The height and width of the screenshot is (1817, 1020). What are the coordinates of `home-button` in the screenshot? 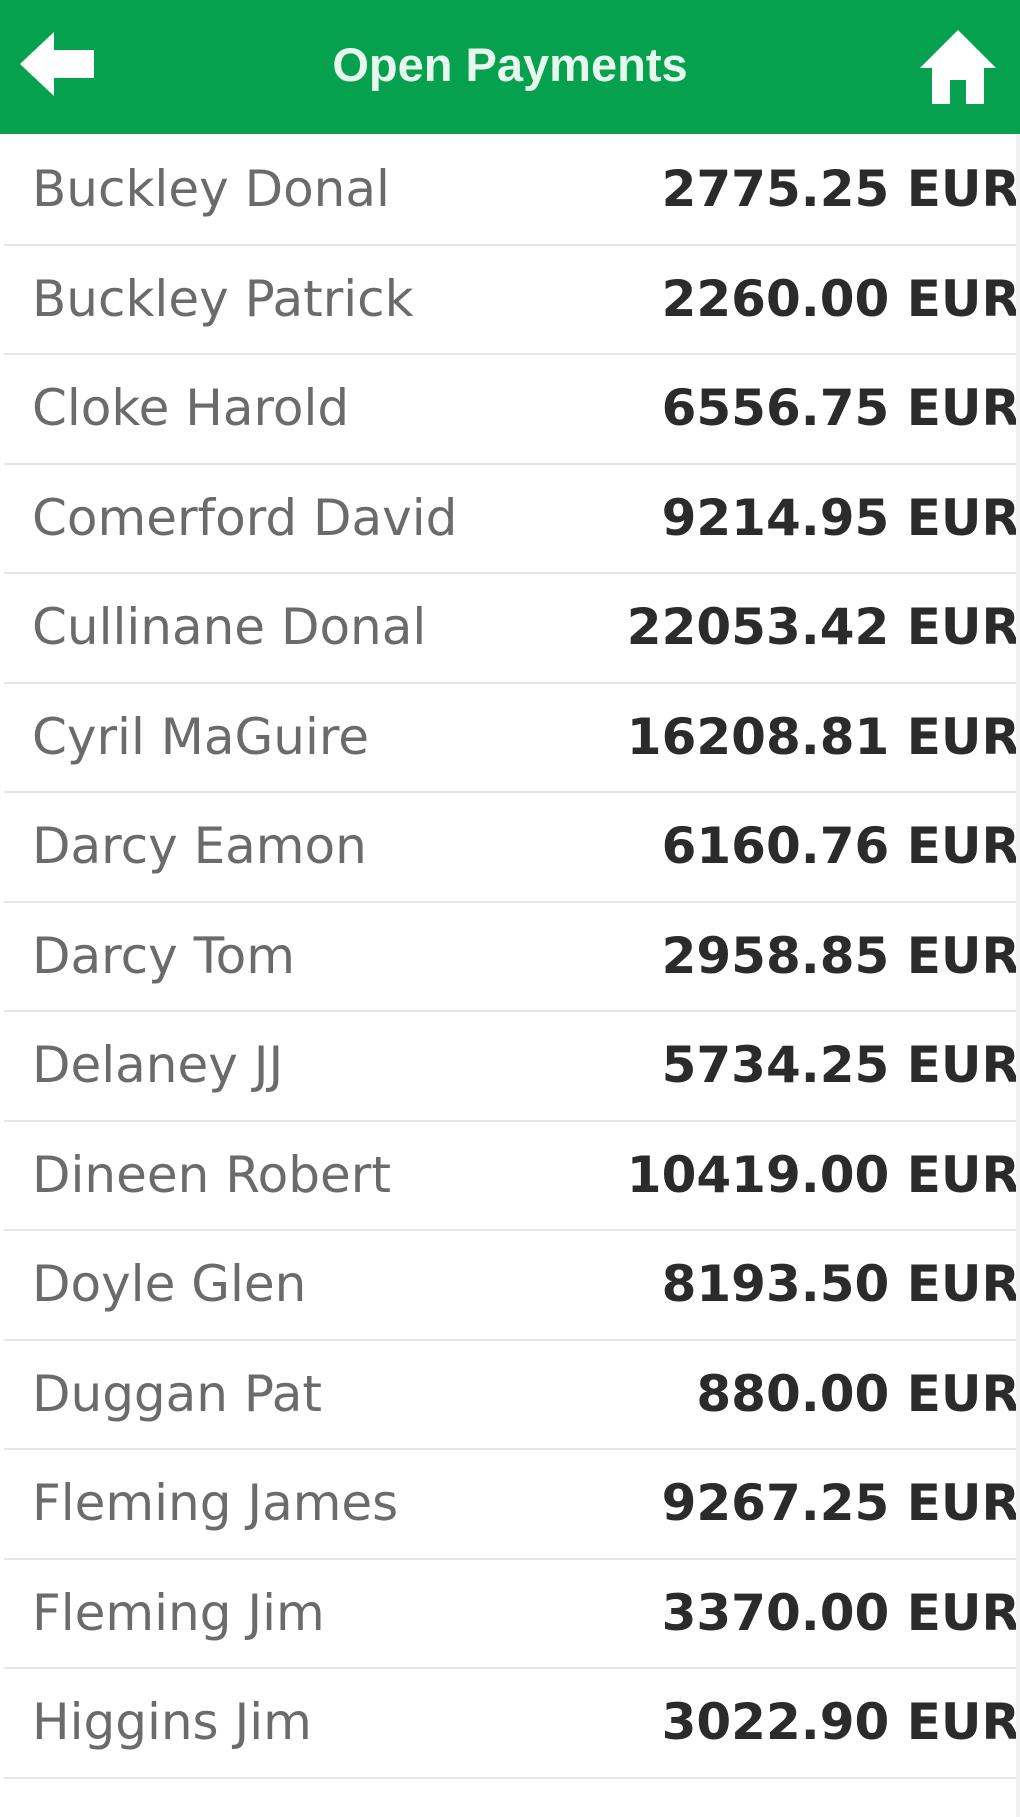 It's located at (958, 67).